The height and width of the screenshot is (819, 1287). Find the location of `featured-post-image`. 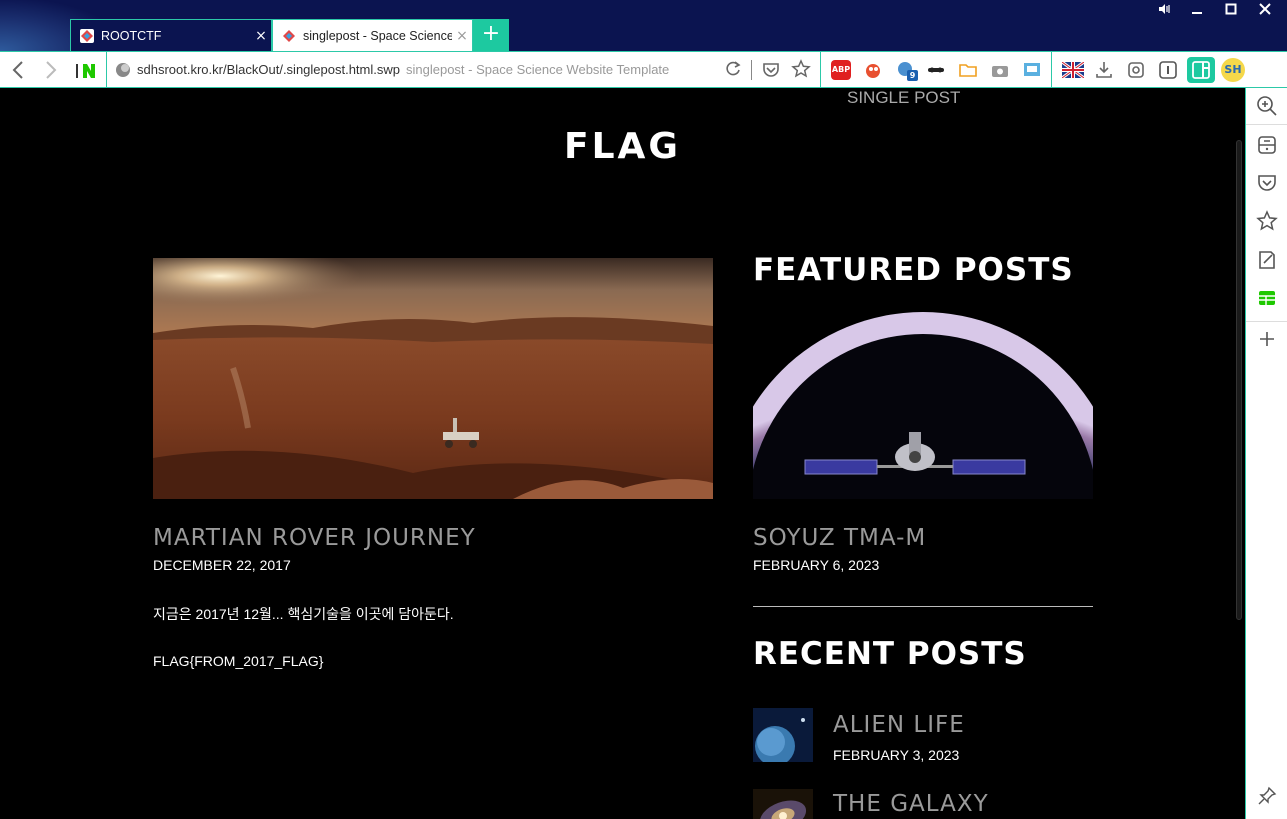

featured-post-image is located at coordinates (923, 405).